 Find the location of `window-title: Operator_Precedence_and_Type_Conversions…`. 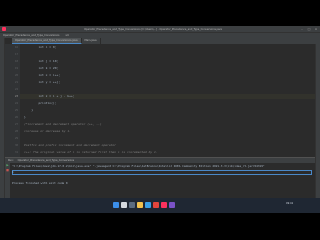

window-title: Operator_Precedence_and_Type_Conversions… is located at coordinates (153, 29).